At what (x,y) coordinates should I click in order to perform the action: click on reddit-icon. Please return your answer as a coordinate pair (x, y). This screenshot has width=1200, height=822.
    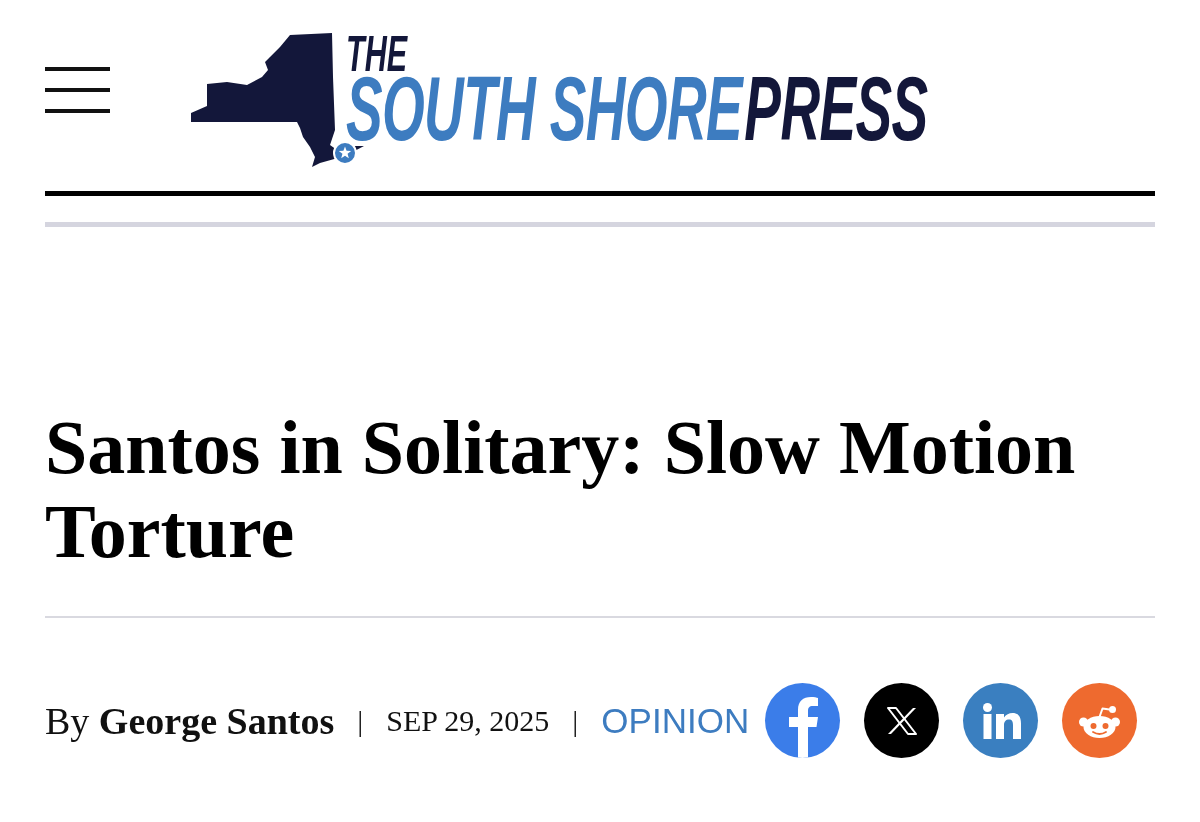
    Looking at the image, I should click on (1100, 721).